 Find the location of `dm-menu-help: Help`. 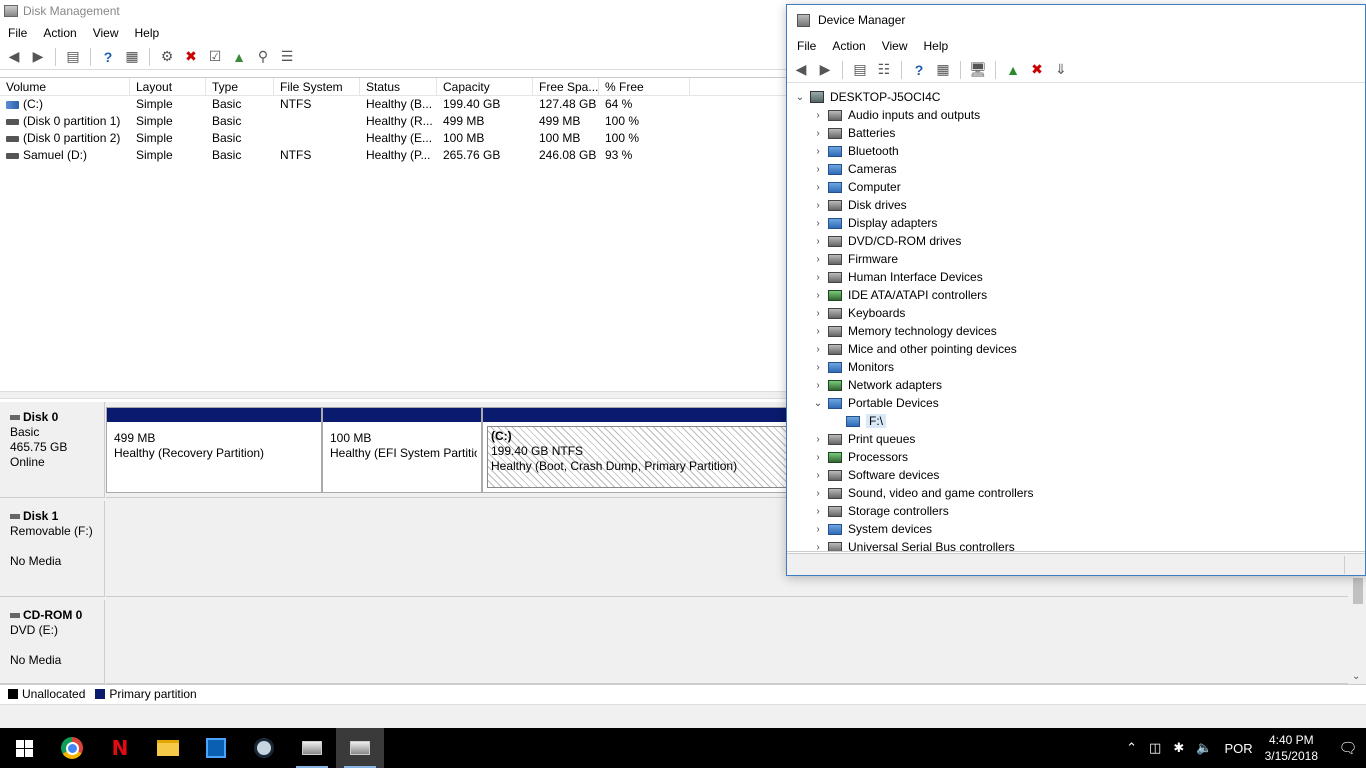

dm-menu-help: Help is located at coordinates (147, 33).